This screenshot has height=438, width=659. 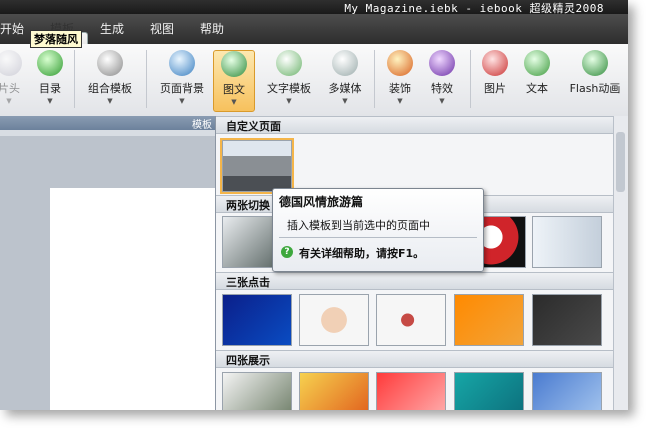 I want to click on section-header-three-click: 三张点击, so click(x=422, y=281).